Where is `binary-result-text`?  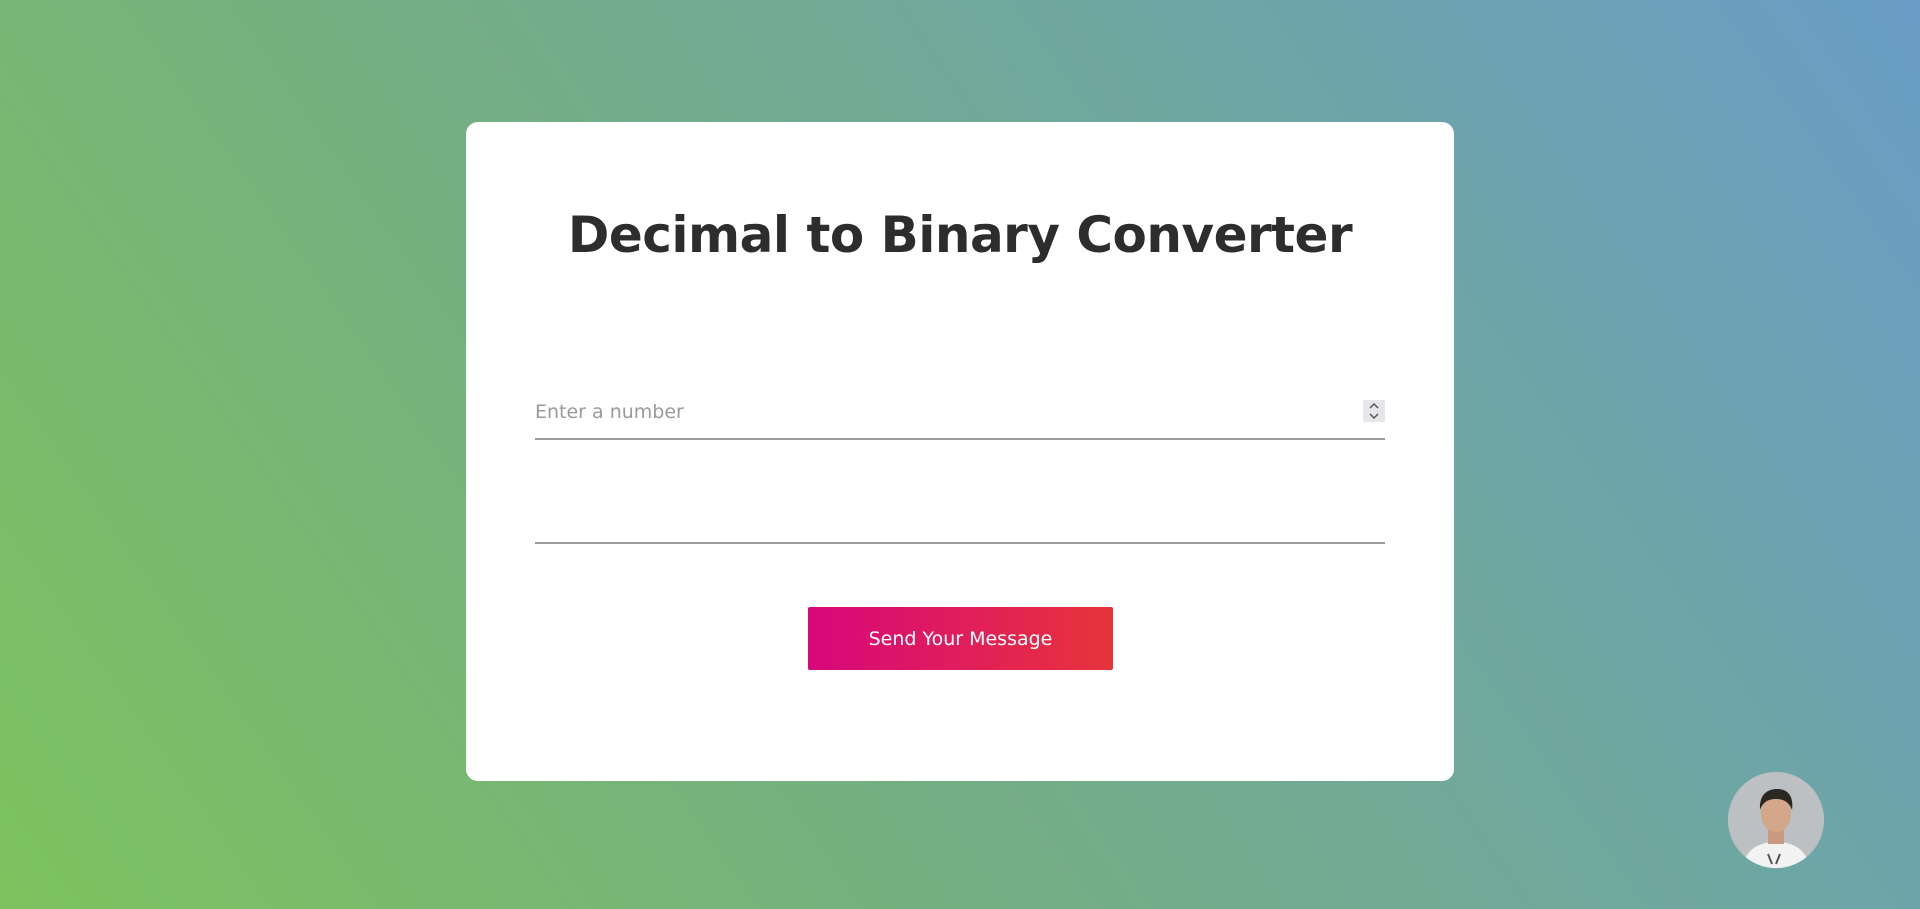
binary-result-text is located at coordinates (960, 515).